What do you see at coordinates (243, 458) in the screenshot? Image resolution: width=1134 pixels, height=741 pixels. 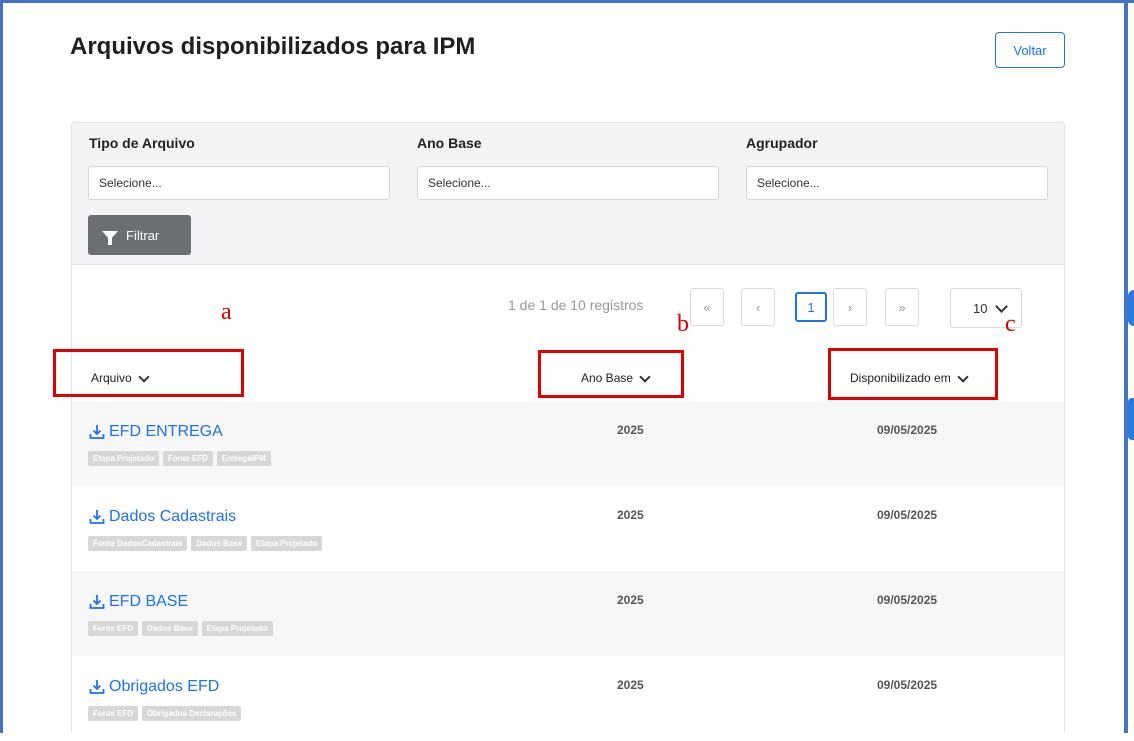 I see `tag: EntregaIPM` at bounding box center [243, 458].